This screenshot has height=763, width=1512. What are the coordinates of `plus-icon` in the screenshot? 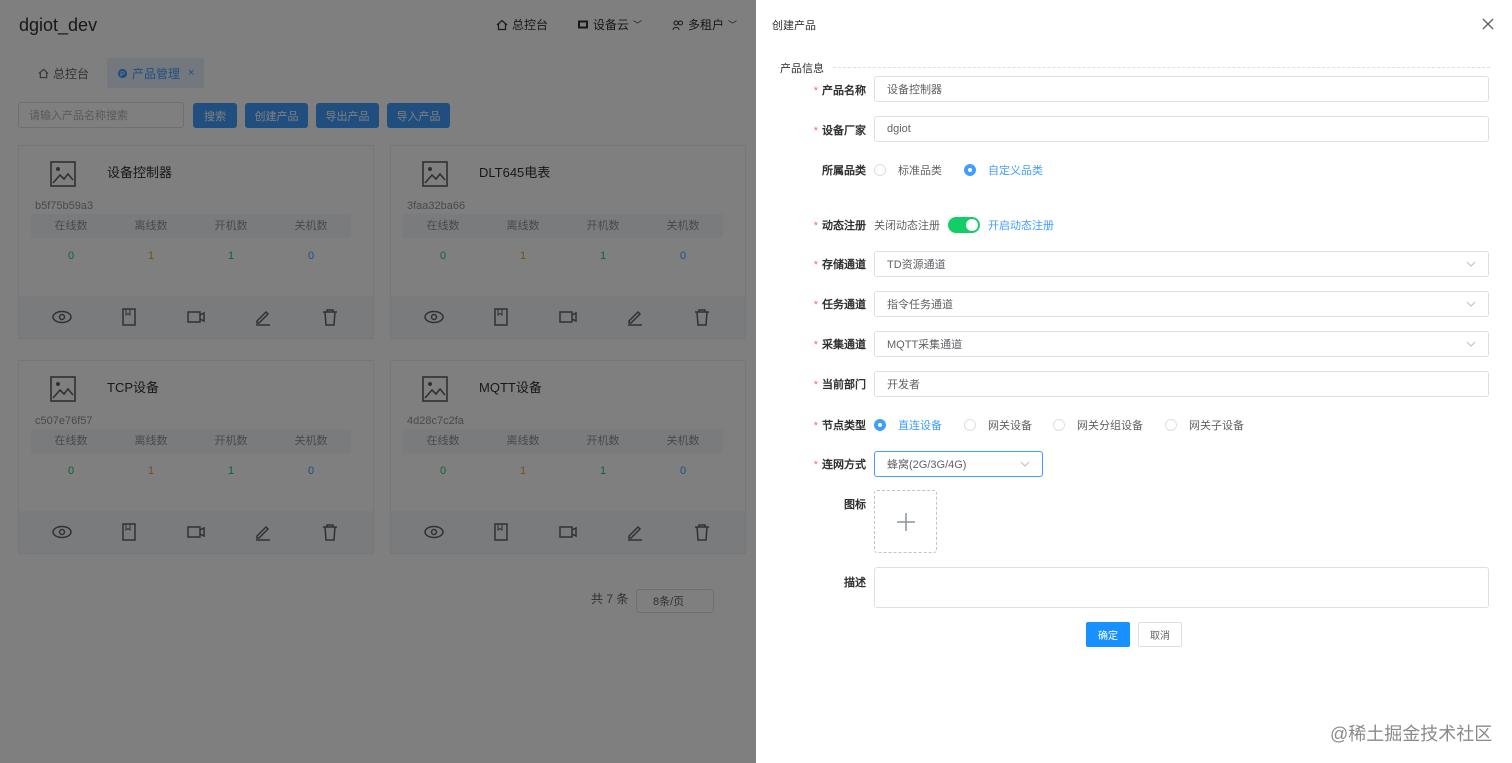 It's located at (905, 521).